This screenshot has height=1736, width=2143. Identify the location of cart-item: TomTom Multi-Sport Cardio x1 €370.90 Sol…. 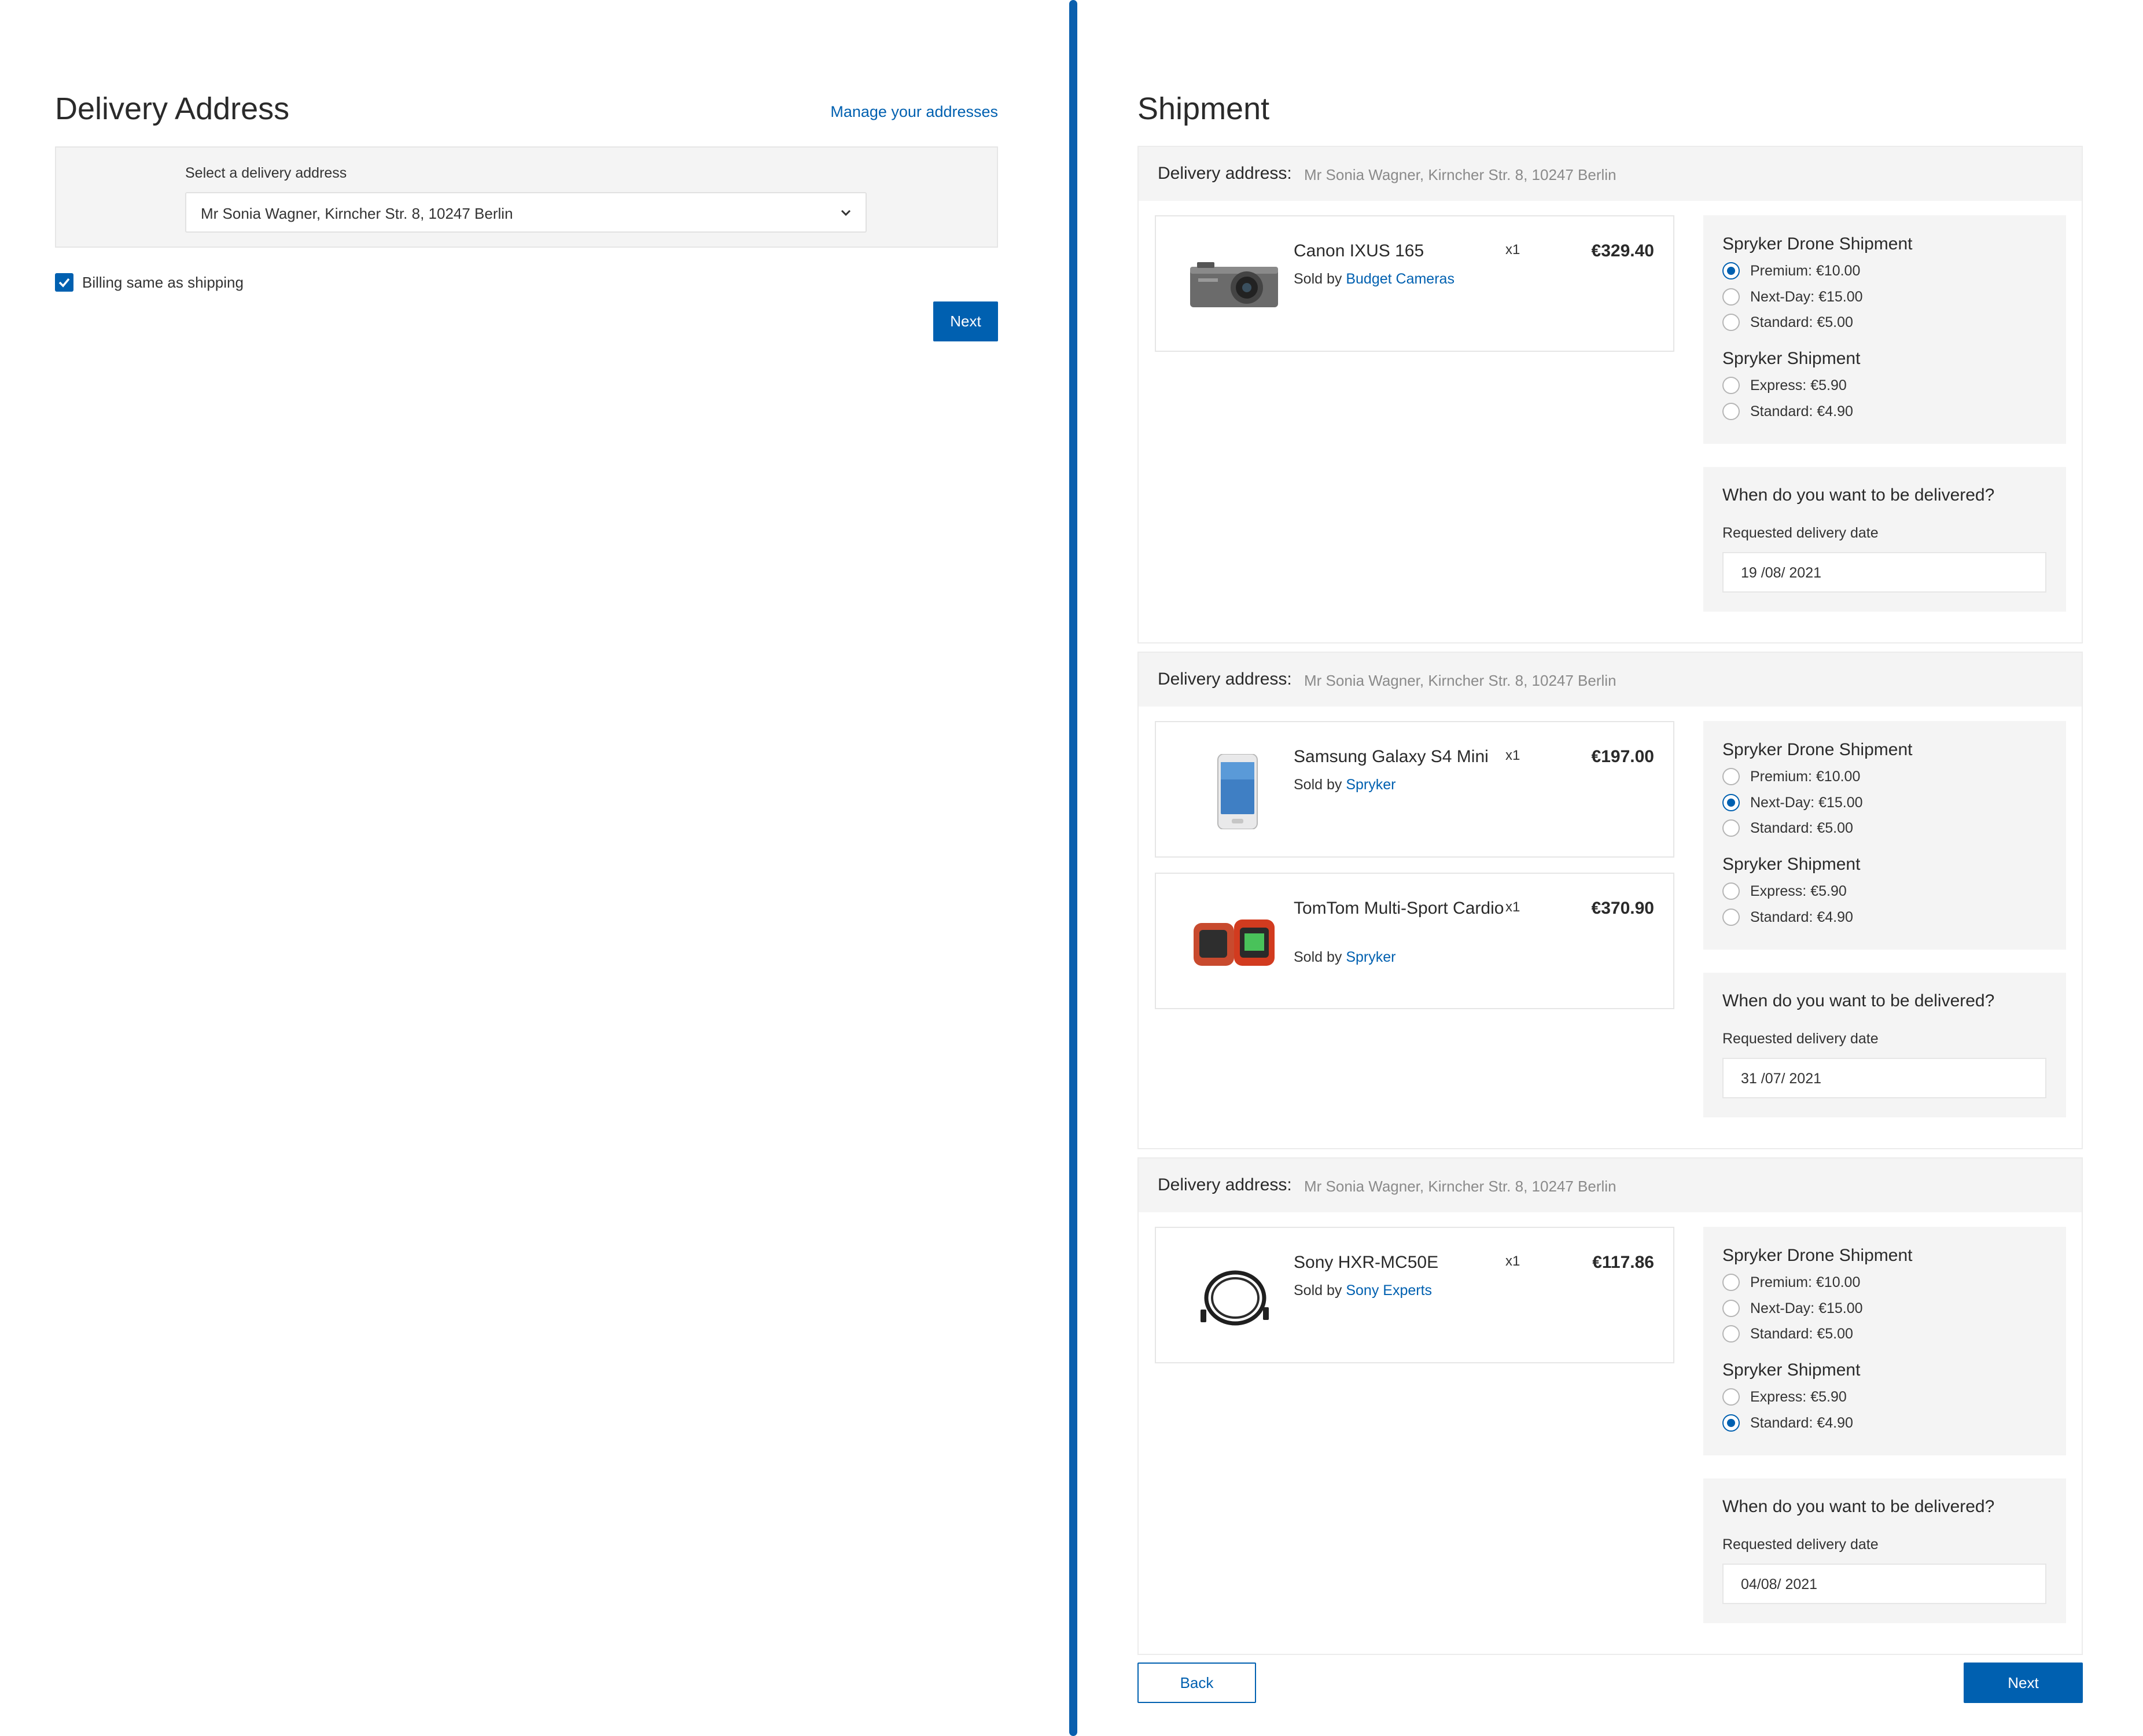
(1414, 941).